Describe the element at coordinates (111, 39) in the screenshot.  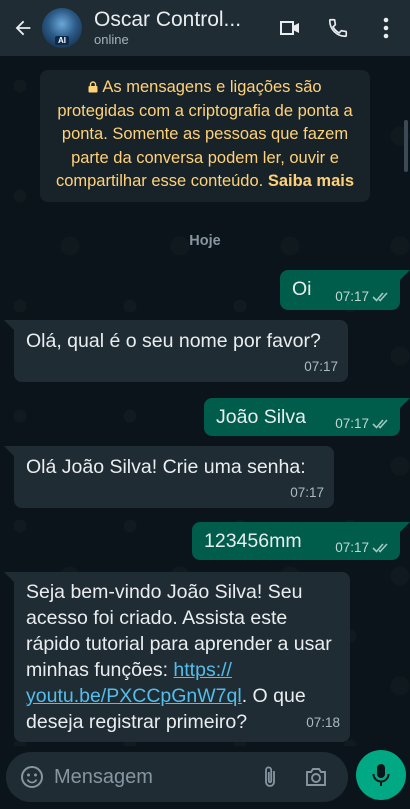
I see `contact-status: online` at that location.